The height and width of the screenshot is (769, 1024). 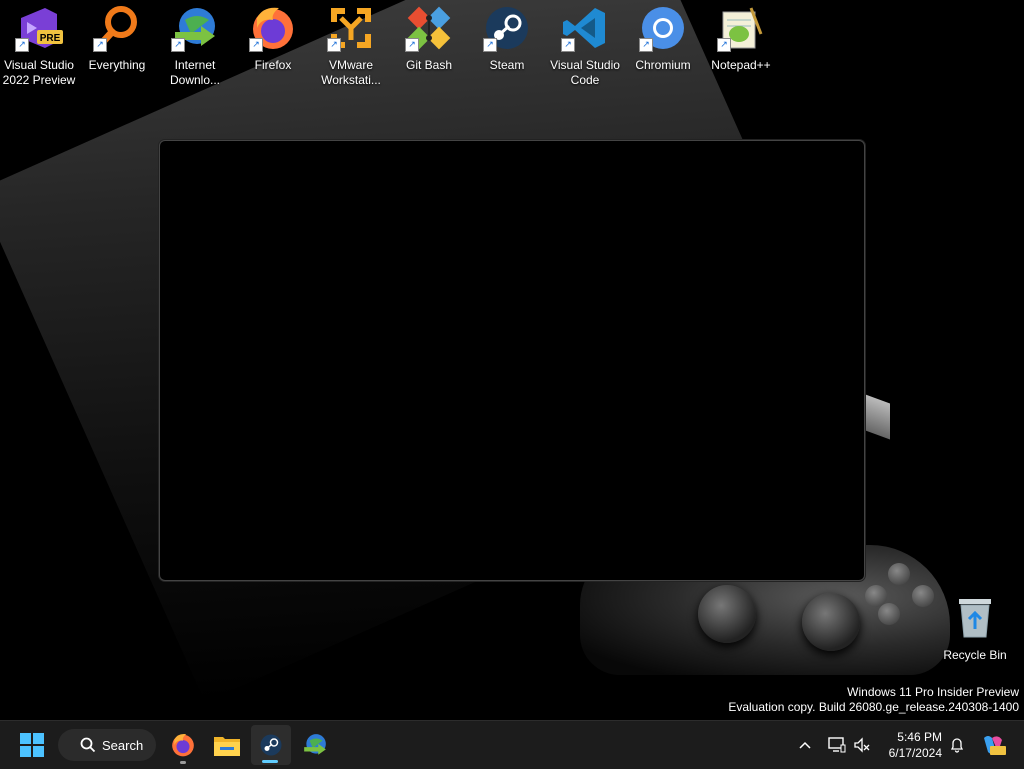 I want to click on tray-volume, so click(x=862, y=745).